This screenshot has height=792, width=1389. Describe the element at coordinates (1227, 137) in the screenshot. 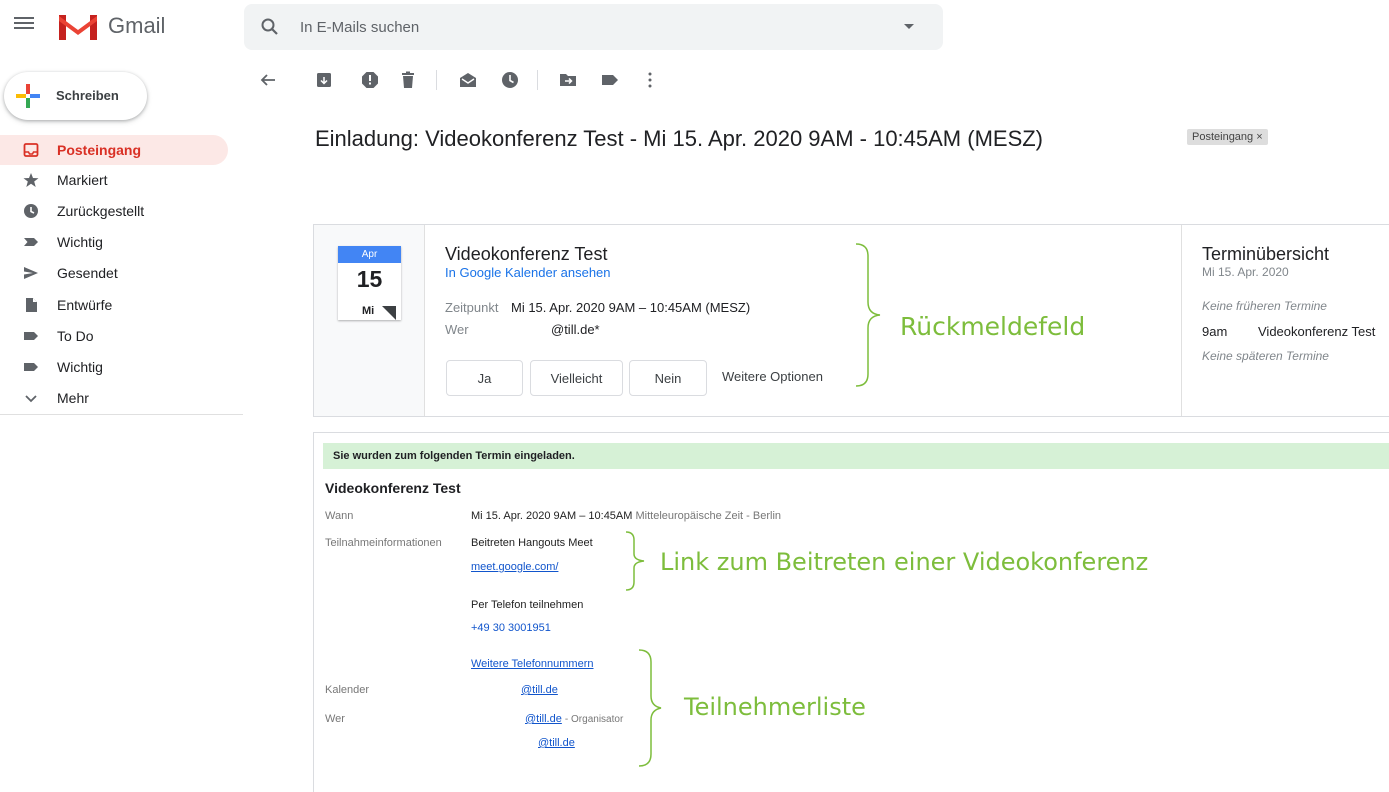

I see `label-chip-inbox: Posteingang ×` at that location.